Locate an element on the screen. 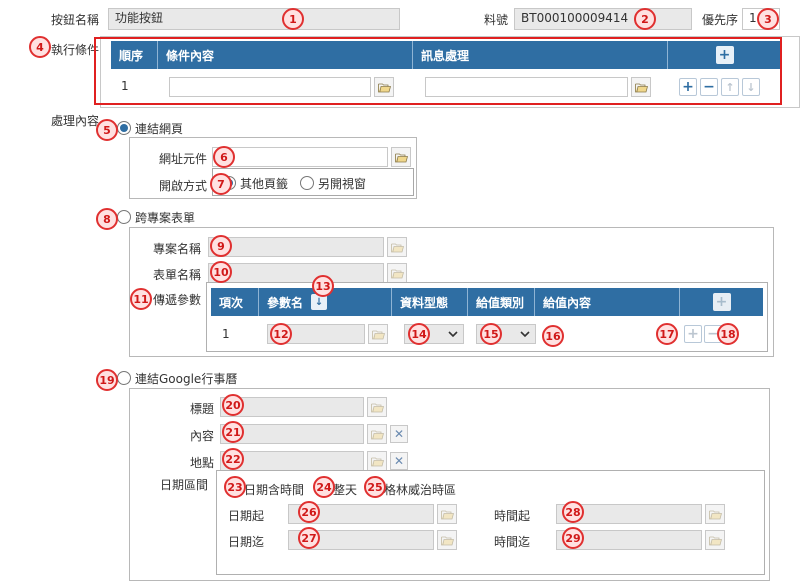 The image size is (804, 588). title-label: 標題 is located at coordinates (202, 409).